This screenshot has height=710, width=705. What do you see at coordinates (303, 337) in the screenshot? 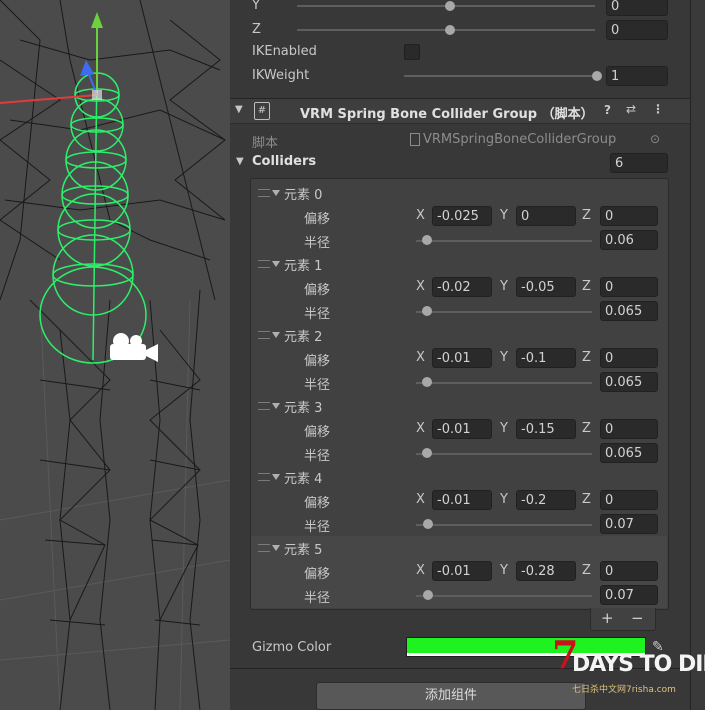
I see `element-name: 元素 2` at bounding box center [303, 337].